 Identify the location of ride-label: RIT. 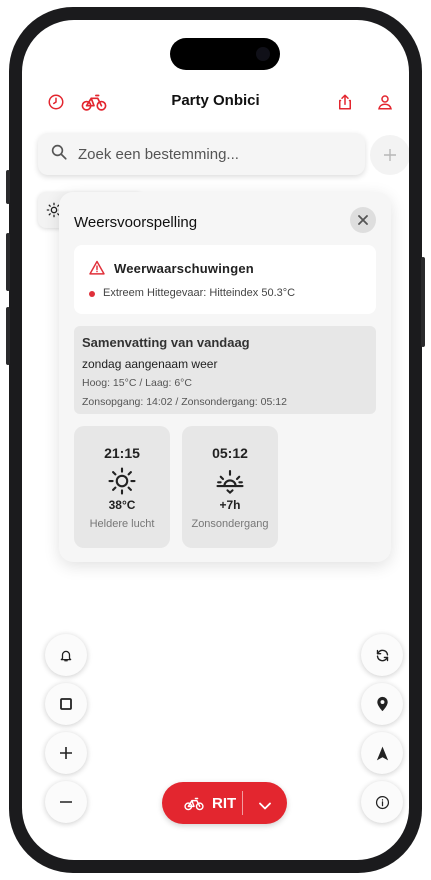
(224, 803).